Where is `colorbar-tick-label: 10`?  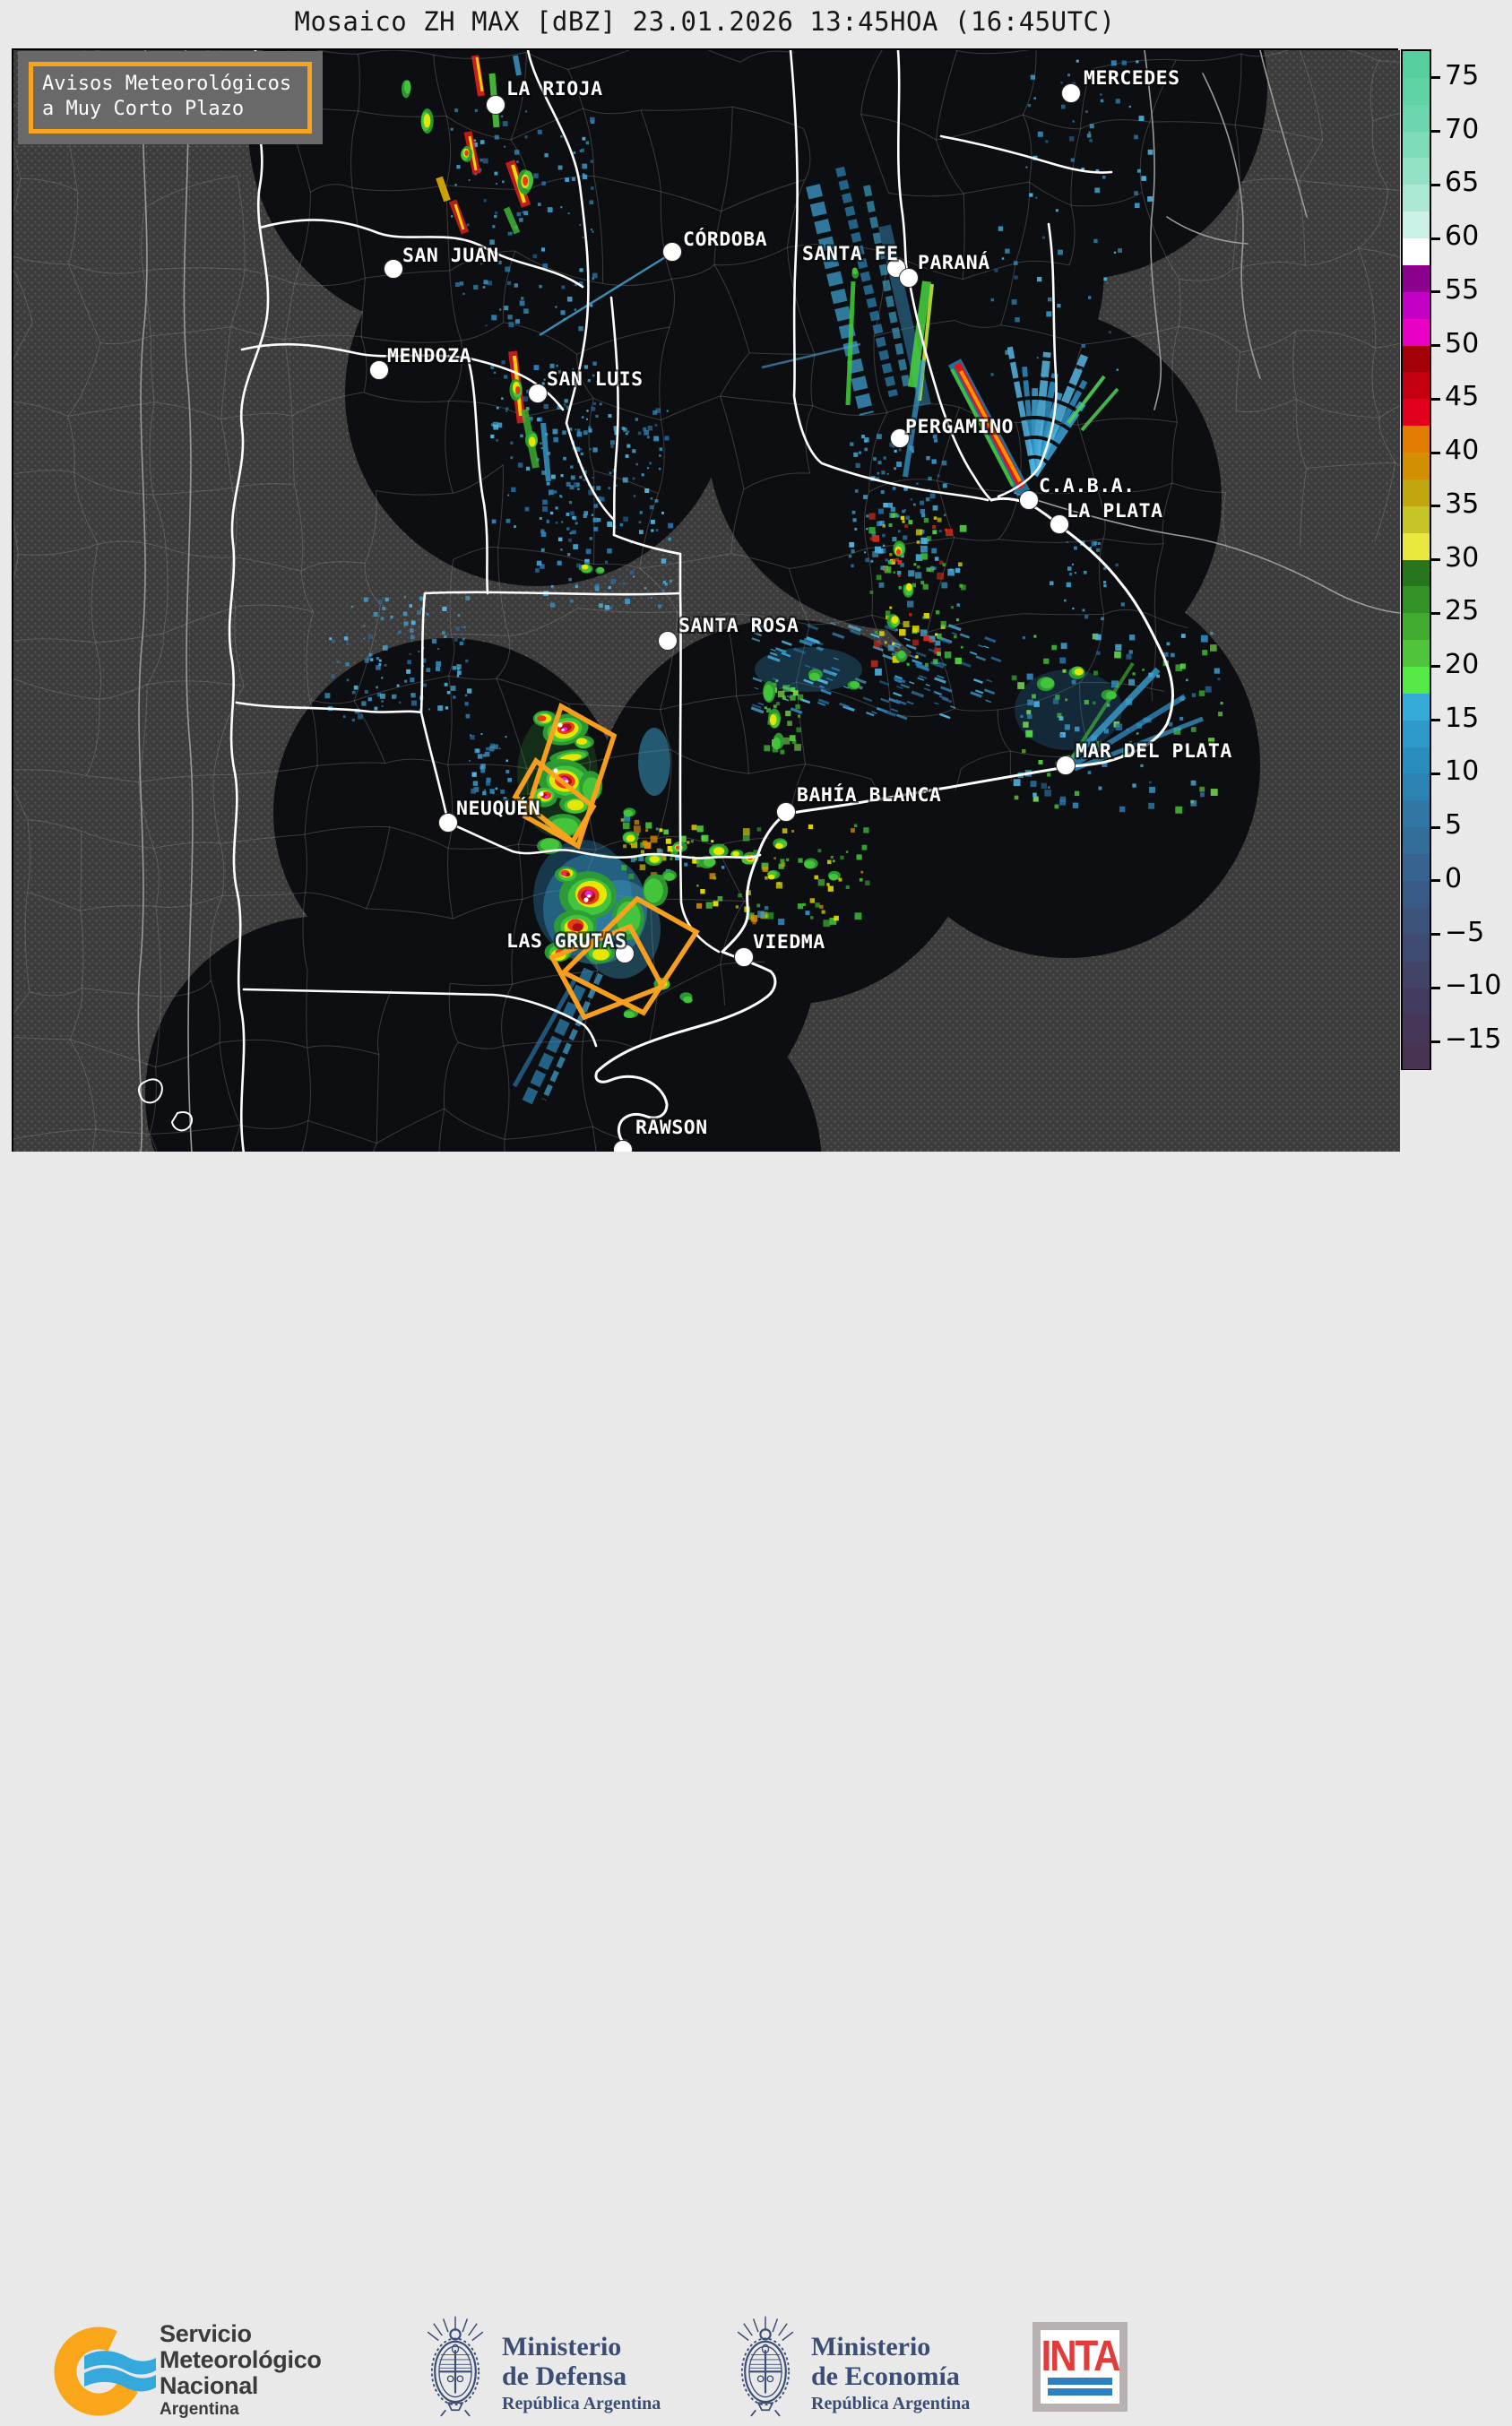 colorbar-tick-label: 10 is located at coordinates (1462, 771).